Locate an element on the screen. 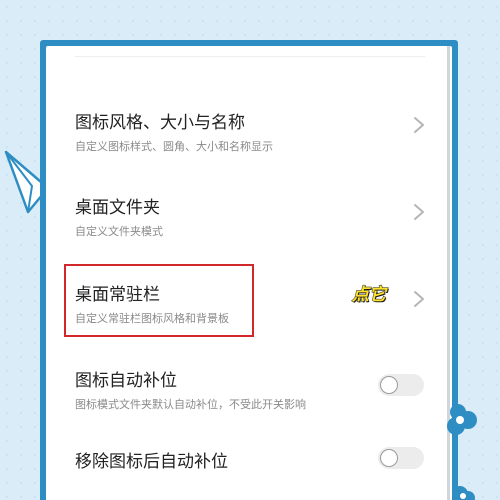 Image resolution: width=500 pixels, height=500 pixels. highlight-box is located at coordinates (159, 300).